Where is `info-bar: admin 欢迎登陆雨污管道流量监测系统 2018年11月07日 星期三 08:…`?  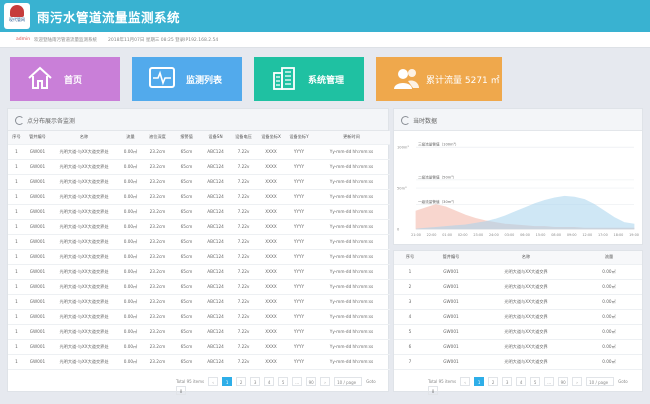 info-bar: admin 欢迎登陆雨污管道流量监测系统 2018年11月07日 星期三 08:… is located at coordinates (325, 40).